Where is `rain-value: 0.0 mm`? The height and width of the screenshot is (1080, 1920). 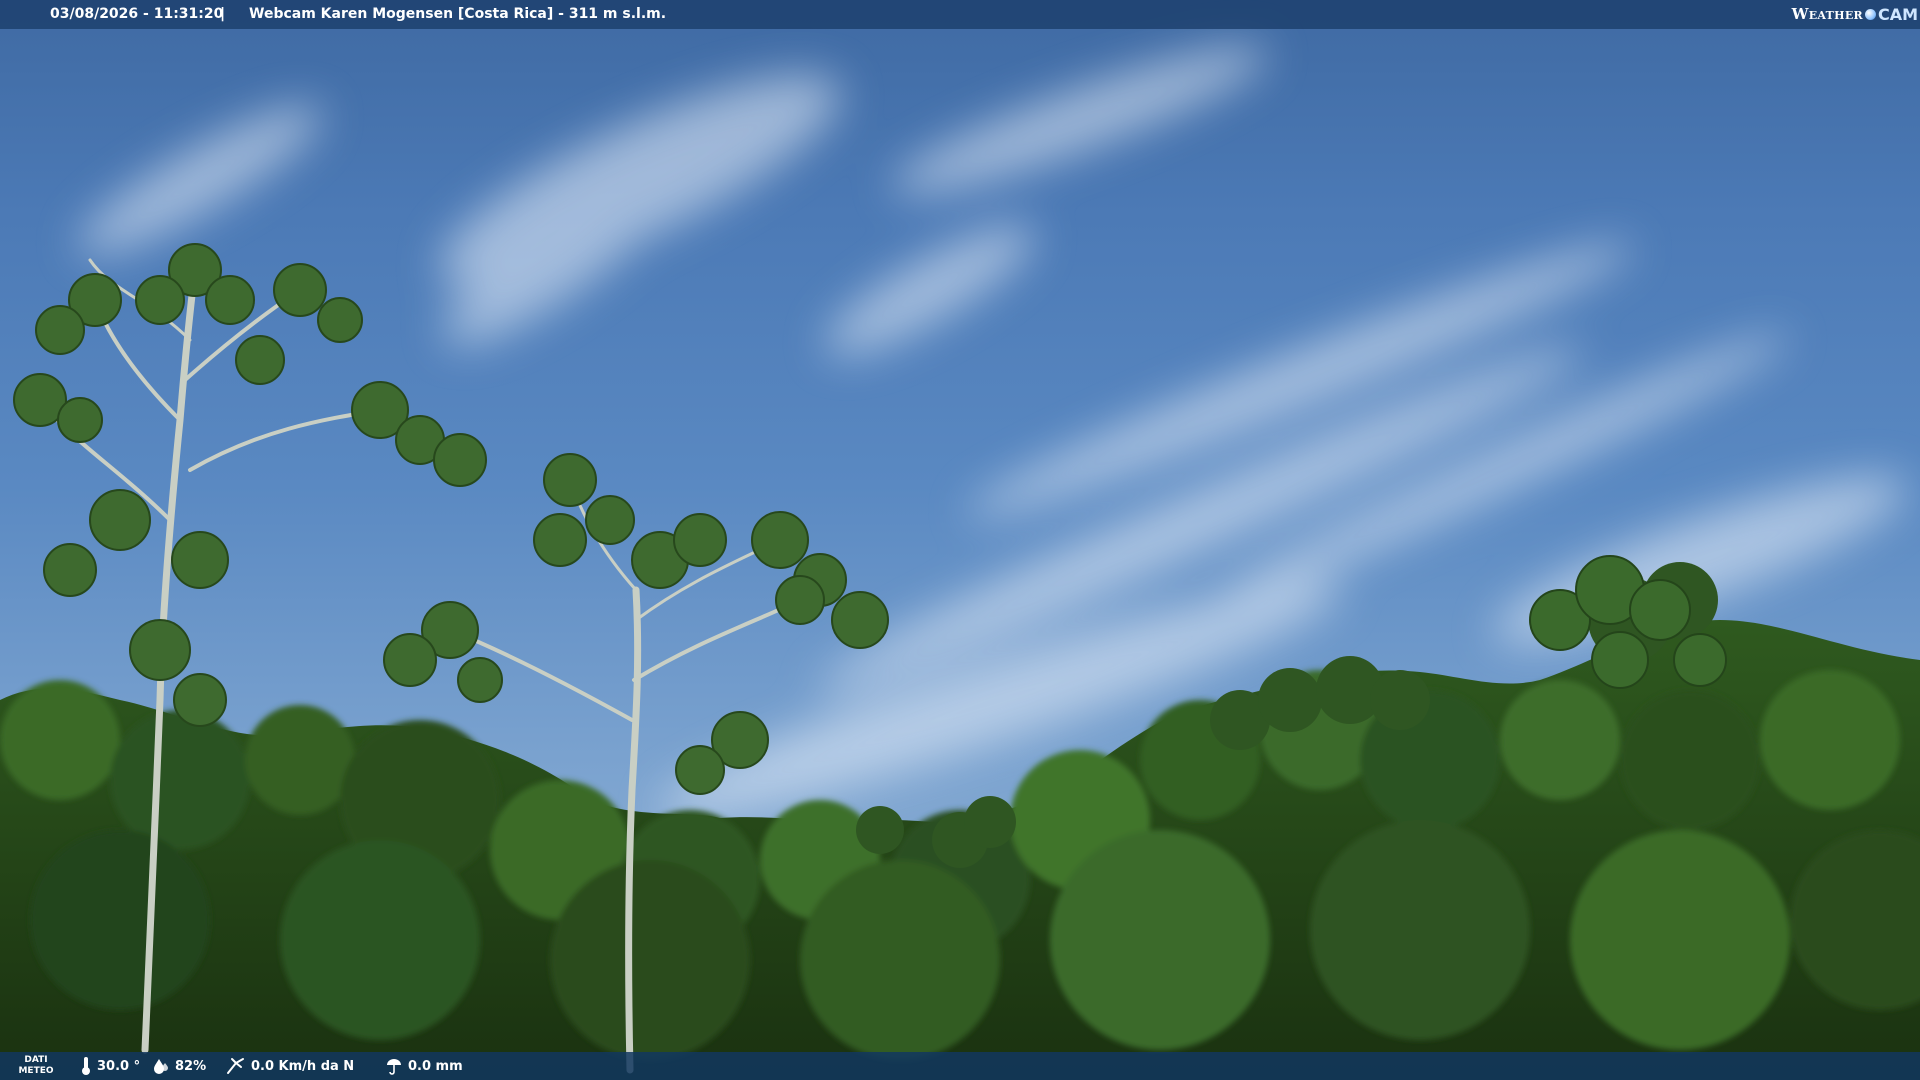
rain-value: 0.0 mm is located at coordinates (435, 1066).